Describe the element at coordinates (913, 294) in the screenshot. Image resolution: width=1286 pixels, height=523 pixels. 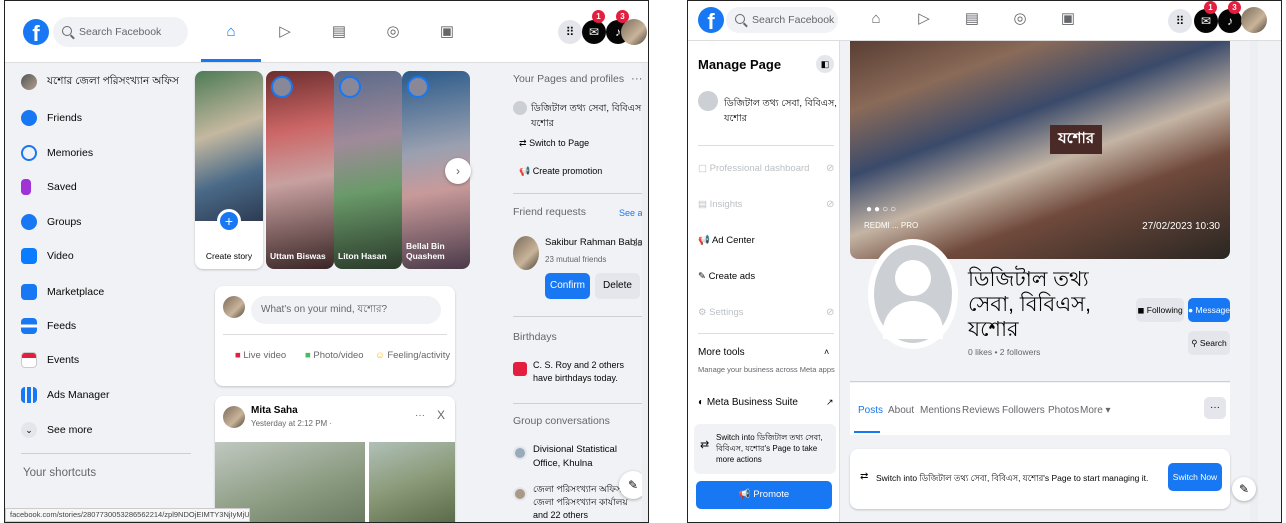
I see `profile-picture` at that location.